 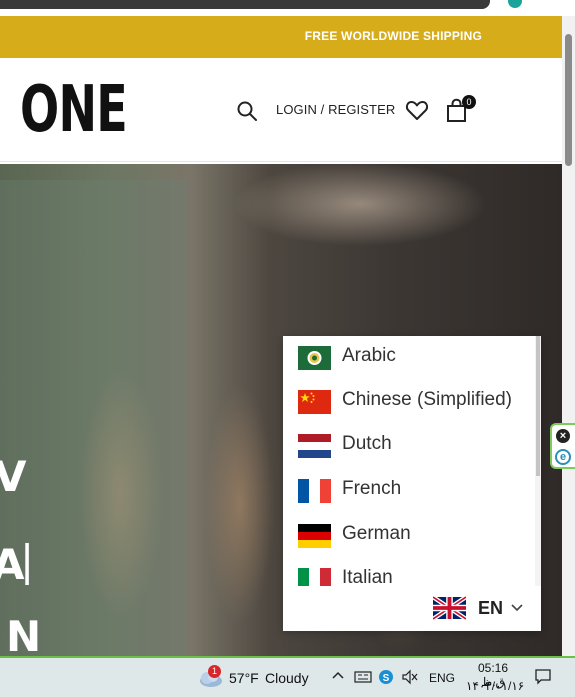 What do you see at coordinates (314, 536) in the screenshot?
I see `germany-flag-icon` at bounding box center [314, 536].